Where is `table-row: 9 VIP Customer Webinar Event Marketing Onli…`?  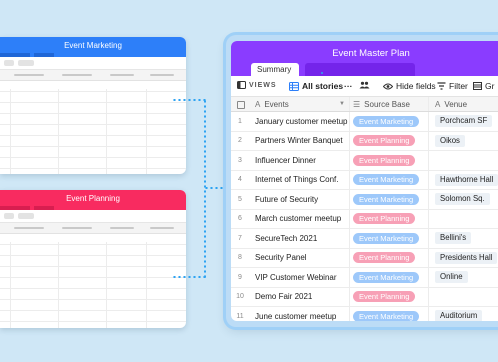 table-row: 9 VIP Customer Webinar Event Marketing Onli… is located at coordinates (364, 278).